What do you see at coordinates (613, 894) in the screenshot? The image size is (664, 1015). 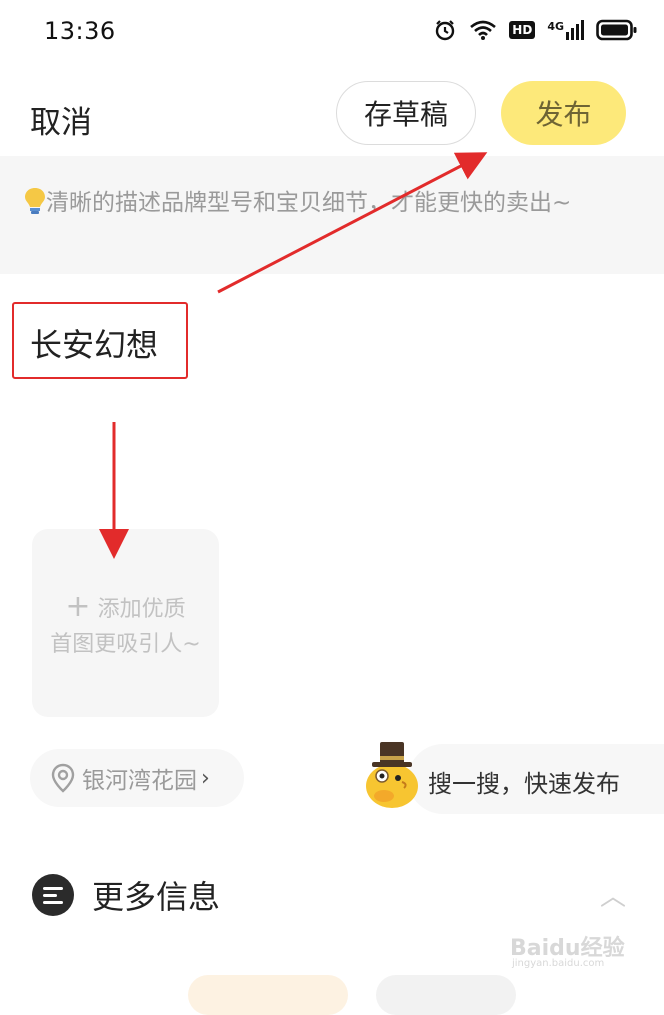 I see `chevron-up-icon: ︿` at bounding box center [613, 894].